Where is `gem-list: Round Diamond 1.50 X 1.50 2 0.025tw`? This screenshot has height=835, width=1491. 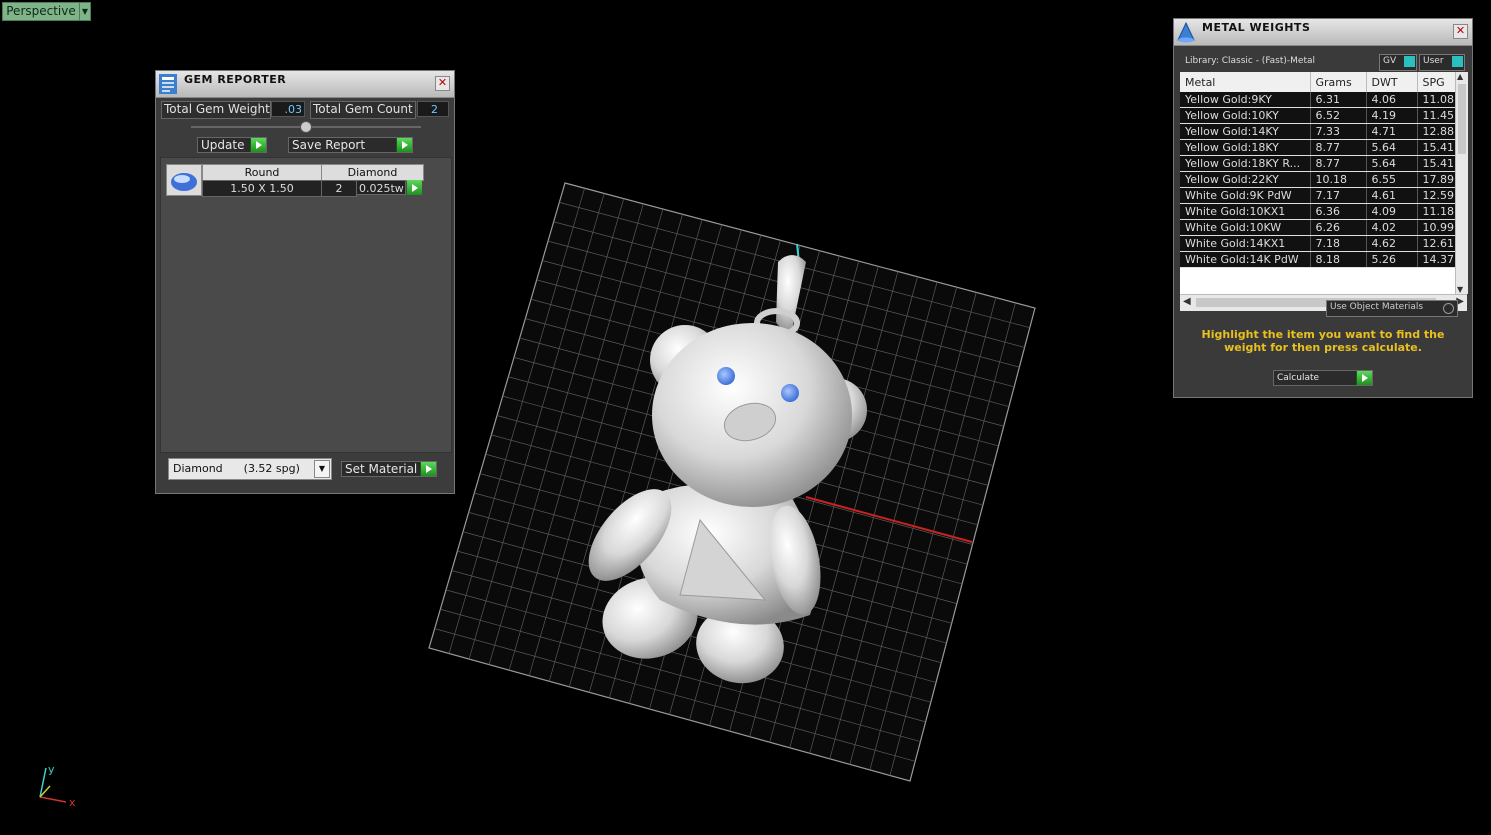 gem-list: Round Diamond 1.50 X 1.50 2 0.025tw is located at coordinates (306, 305).